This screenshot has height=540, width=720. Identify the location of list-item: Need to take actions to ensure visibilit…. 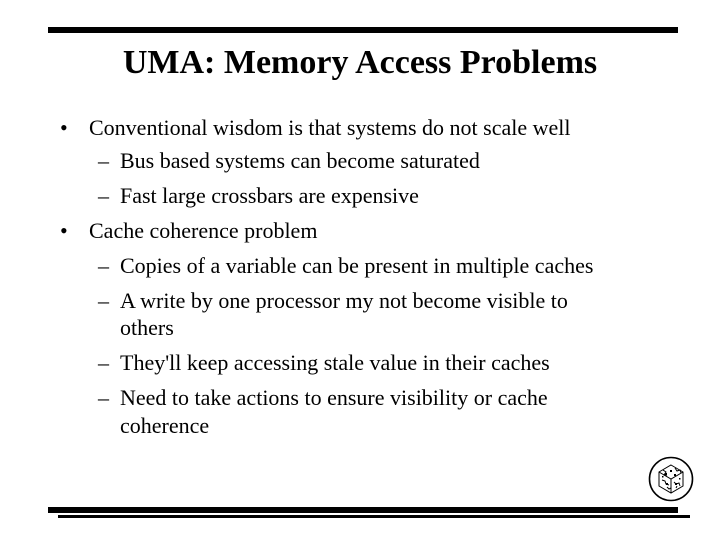
(334, 397).